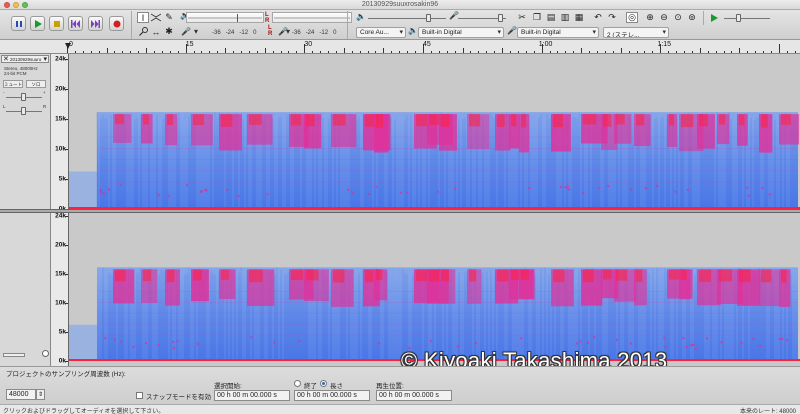  Describe the element at coordinates (169, 17) in the screenshot. I see `draw-tool: ✎` at that location.